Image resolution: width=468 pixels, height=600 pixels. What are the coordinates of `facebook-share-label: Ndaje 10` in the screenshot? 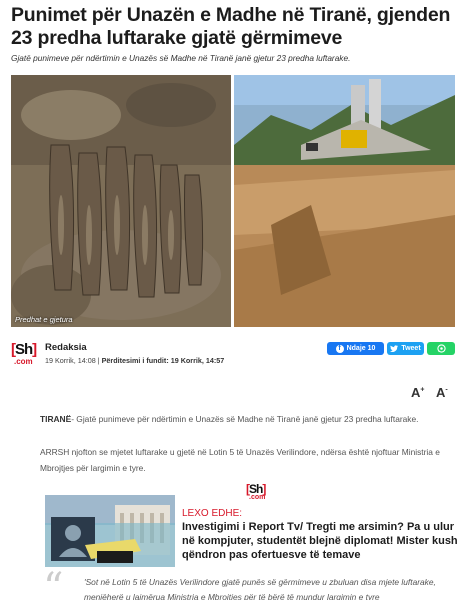 It's located at (361, 348).